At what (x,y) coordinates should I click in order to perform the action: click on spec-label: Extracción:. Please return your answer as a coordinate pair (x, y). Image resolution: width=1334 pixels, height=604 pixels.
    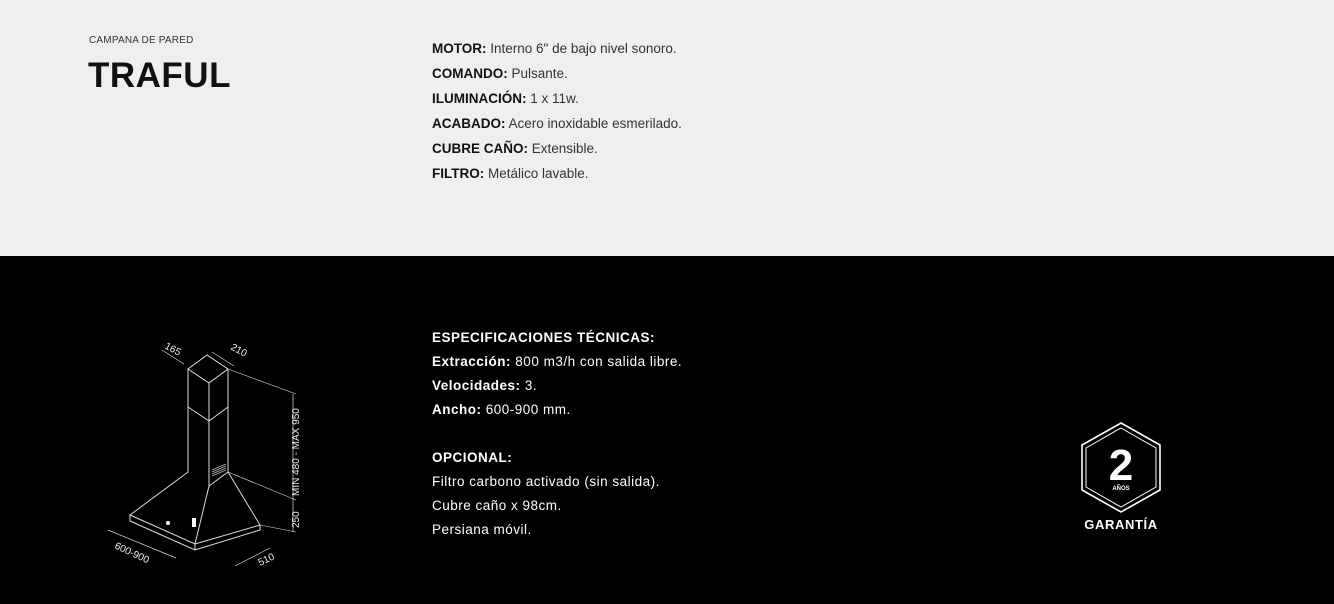
    Looking at the image, I should click on (472, 361).